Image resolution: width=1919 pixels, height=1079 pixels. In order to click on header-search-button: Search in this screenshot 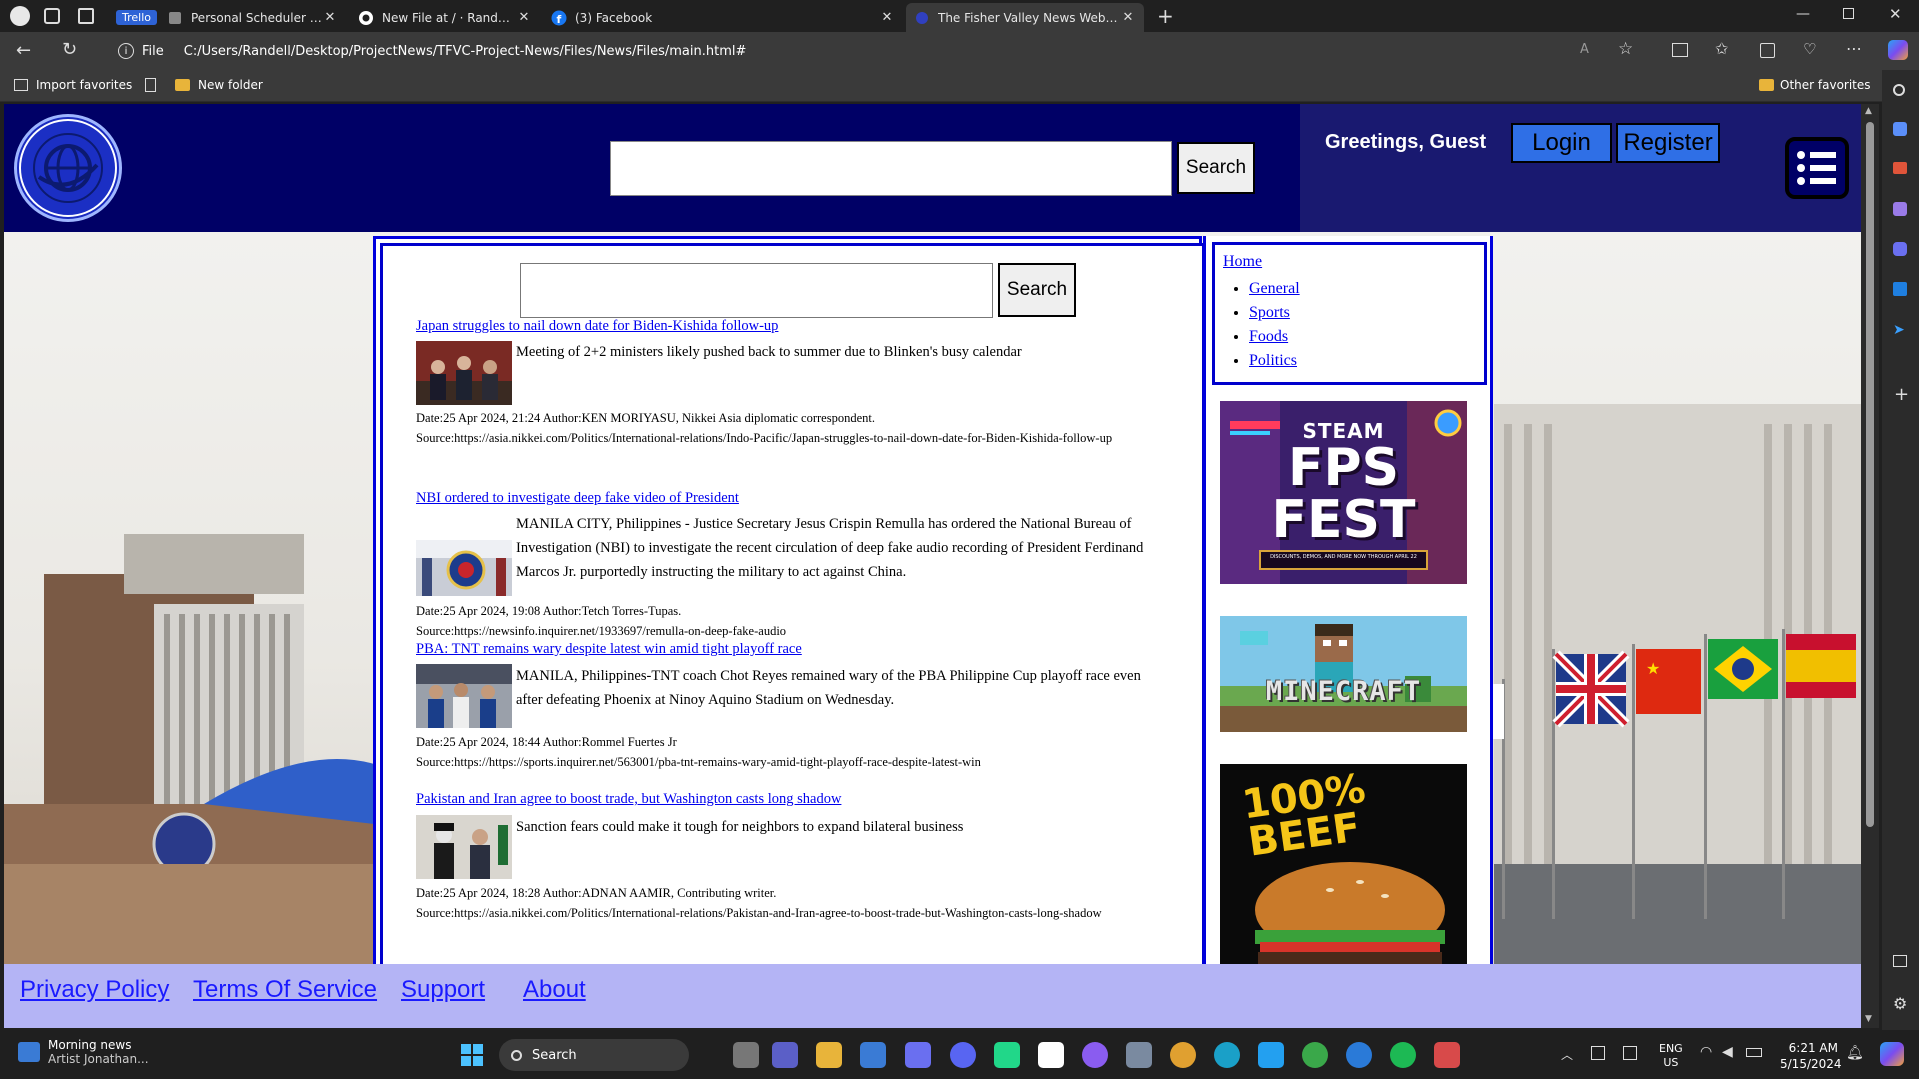, I will do `click(1216, 168)`.